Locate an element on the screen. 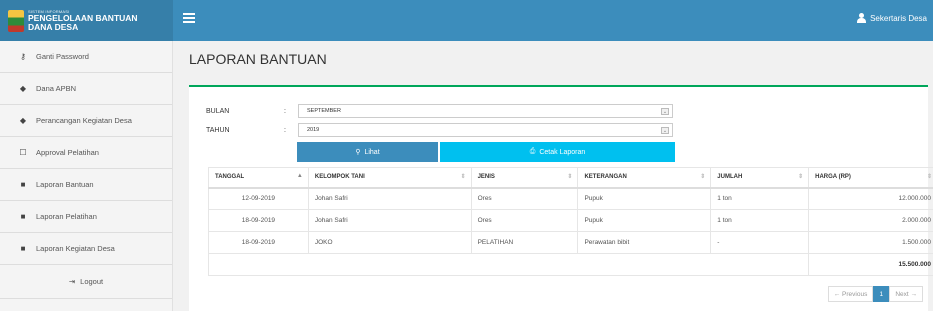 Image resolution: width=933 pixels, height=311 pixels. header-label: KELOMPOK TANI is located at coordinates (339, 177).